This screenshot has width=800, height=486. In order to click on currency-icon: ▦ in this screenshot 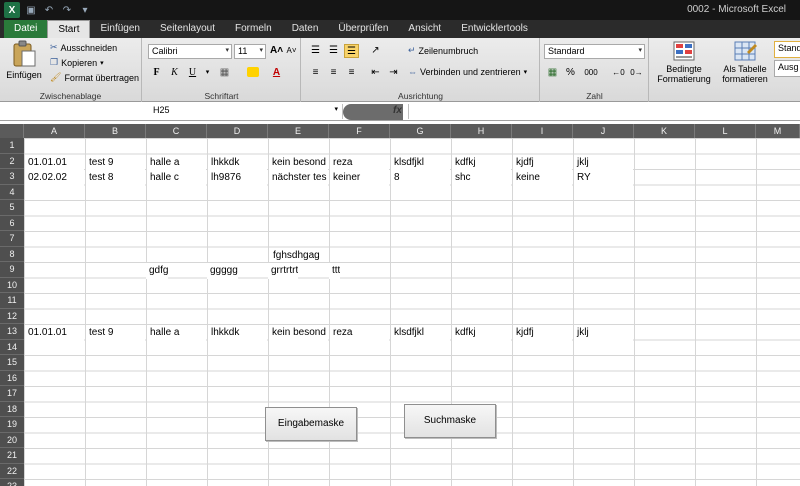, I will do `click(552, 73)`.